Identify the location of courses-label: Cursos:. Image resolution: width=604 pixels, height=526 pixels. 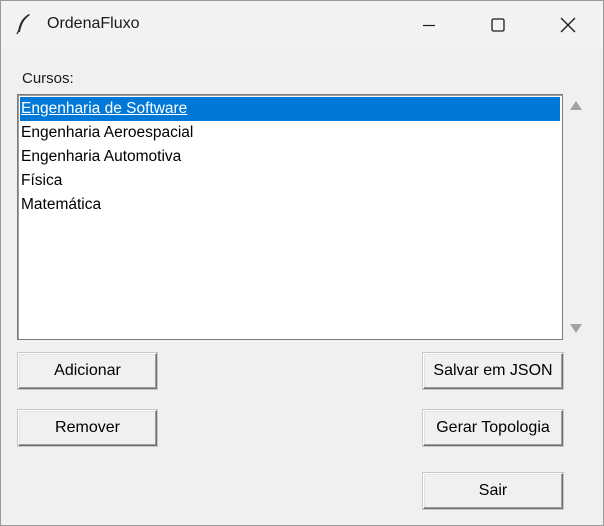
(48, 78).